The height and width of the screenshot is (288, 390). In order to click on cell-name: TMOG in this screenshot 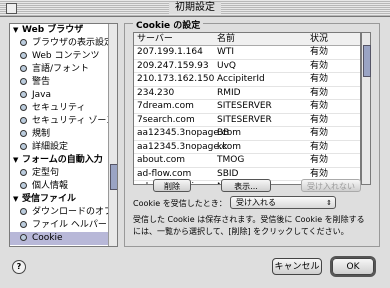, I will do `click(231, 160)`.